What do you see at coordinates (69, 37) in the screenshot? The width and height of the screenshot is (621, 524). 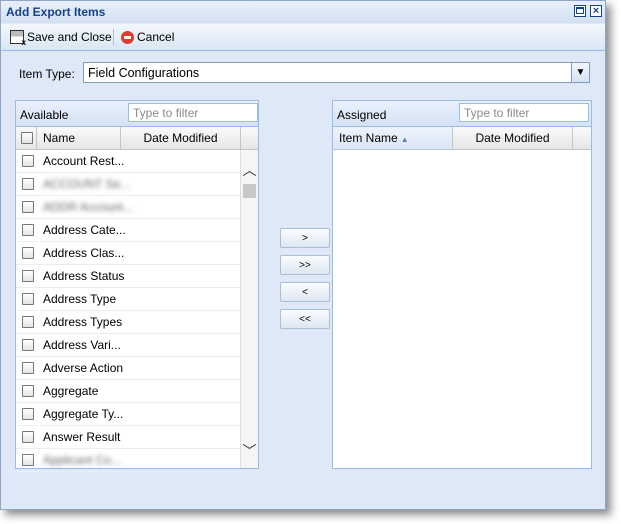 I see `save-and-close-label: Save and Close` at bounding box center [69, 37].